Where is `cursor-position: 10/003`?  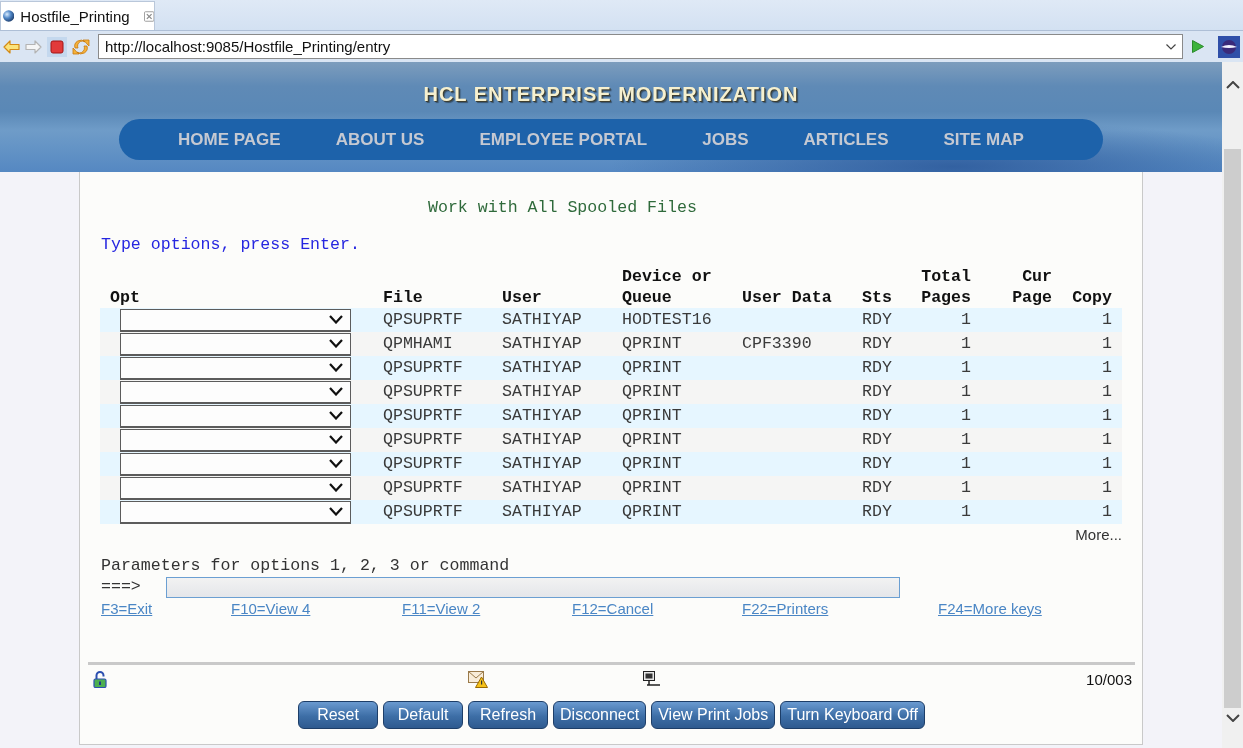 cursor-position: 10/003 is located at coordinates (1109, 679).